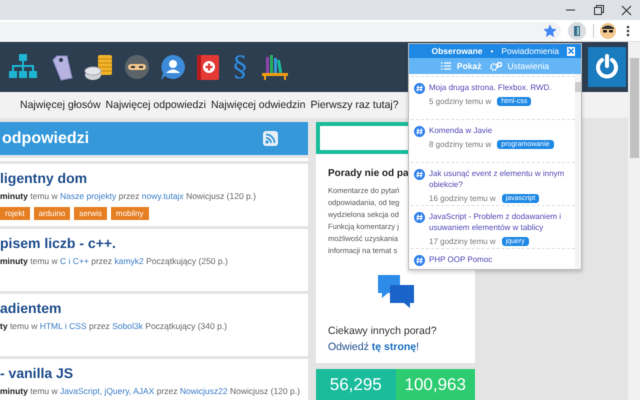 The width and height of the screenshot is (640, 400). I want to click on meta-link: JavaScript, jQuery, AJAX, so click(107, 391).